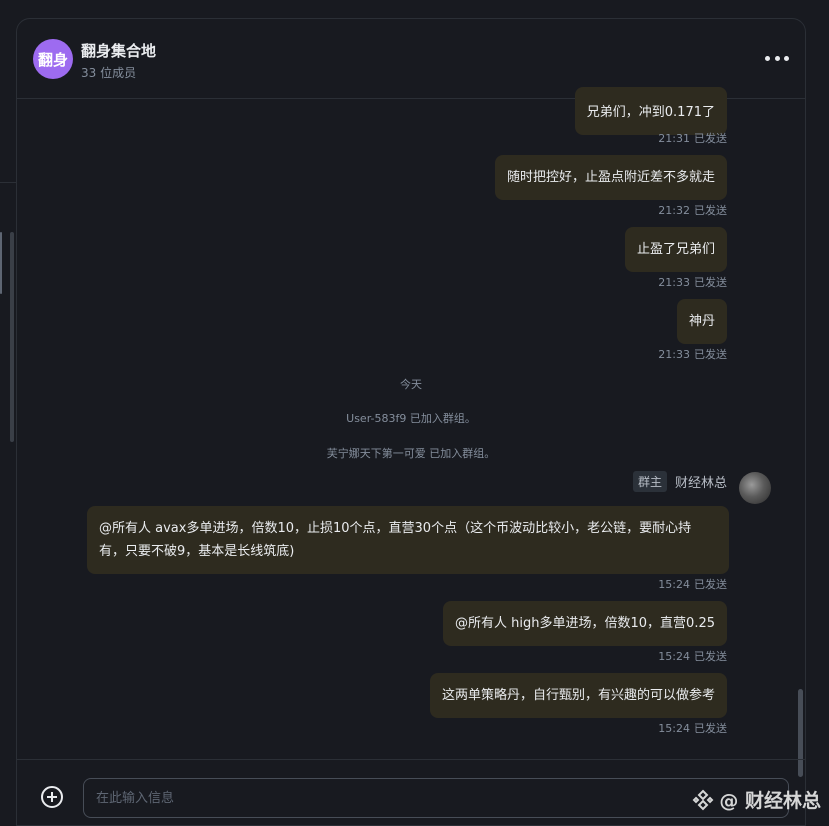 Image resolution: width=829 pixels, height=826 pixels. I want to click on more-horizontal-icon, so click(777, 58).